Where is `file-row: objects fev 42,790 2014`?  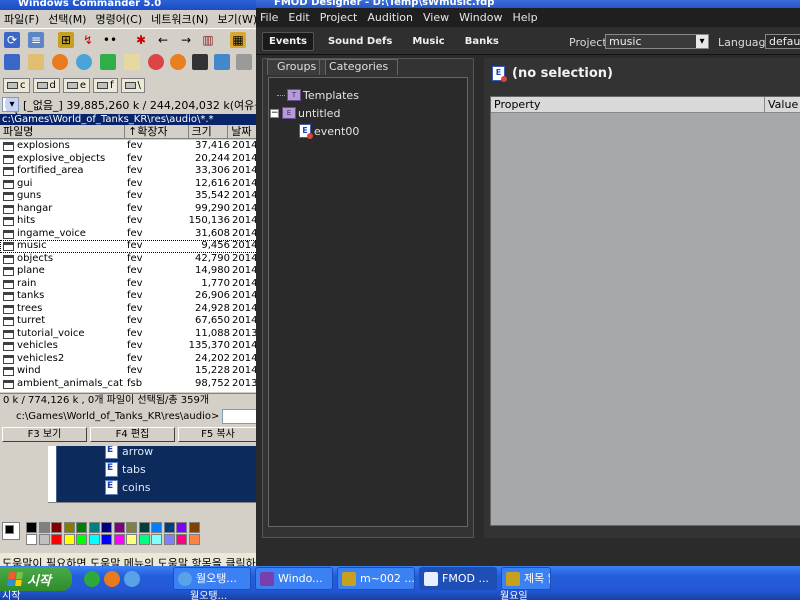 file-row: objects fev 42,790 2014 is located at coordinates (128, 259).